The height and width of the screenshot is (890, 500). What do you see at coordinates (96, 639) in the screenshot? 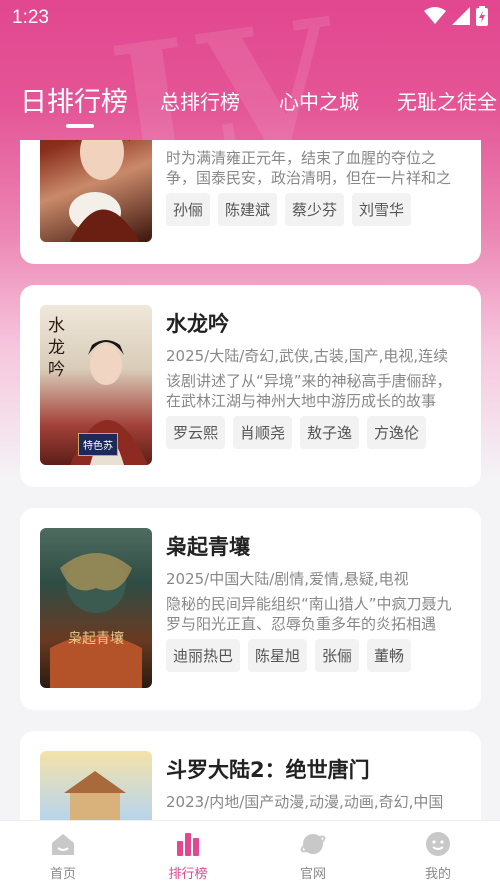
I see `poster-title-text: 枭起青壤` at bounding box center [96, 639].